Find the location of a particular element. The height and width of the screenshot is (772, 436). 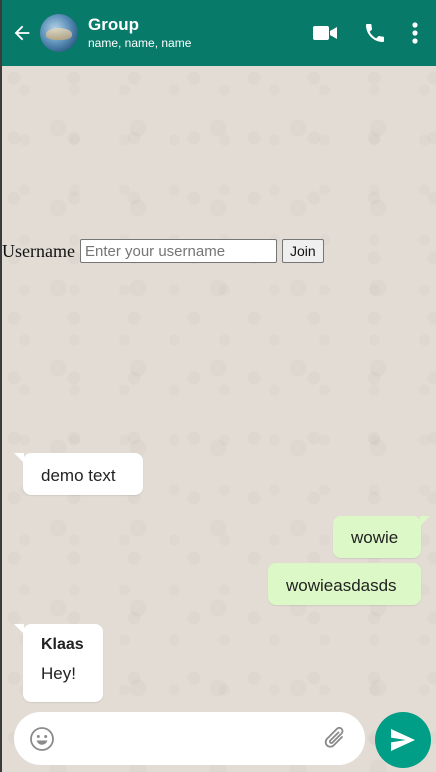

message-composer is located at coordinates (189, 738).